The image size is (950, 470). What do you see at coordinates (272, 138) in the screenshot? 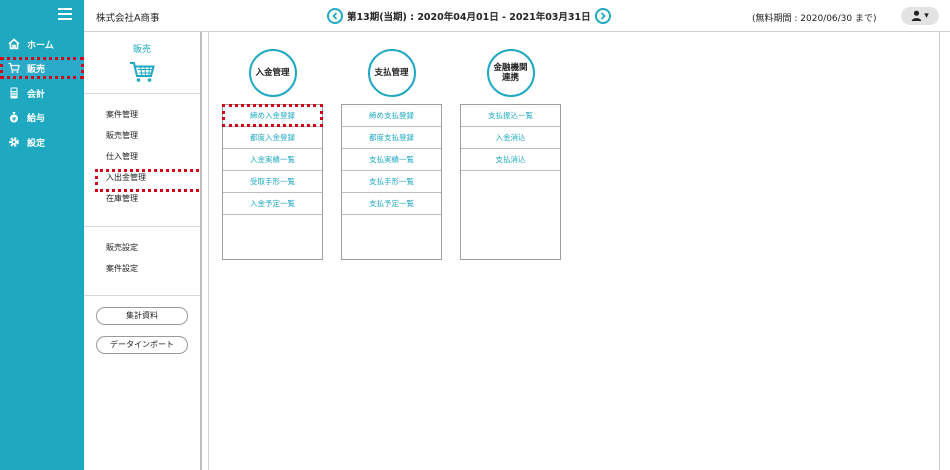
I see `menu-link-each-deposit-entry: 都度入金登録` at bounding box center [272, 138].